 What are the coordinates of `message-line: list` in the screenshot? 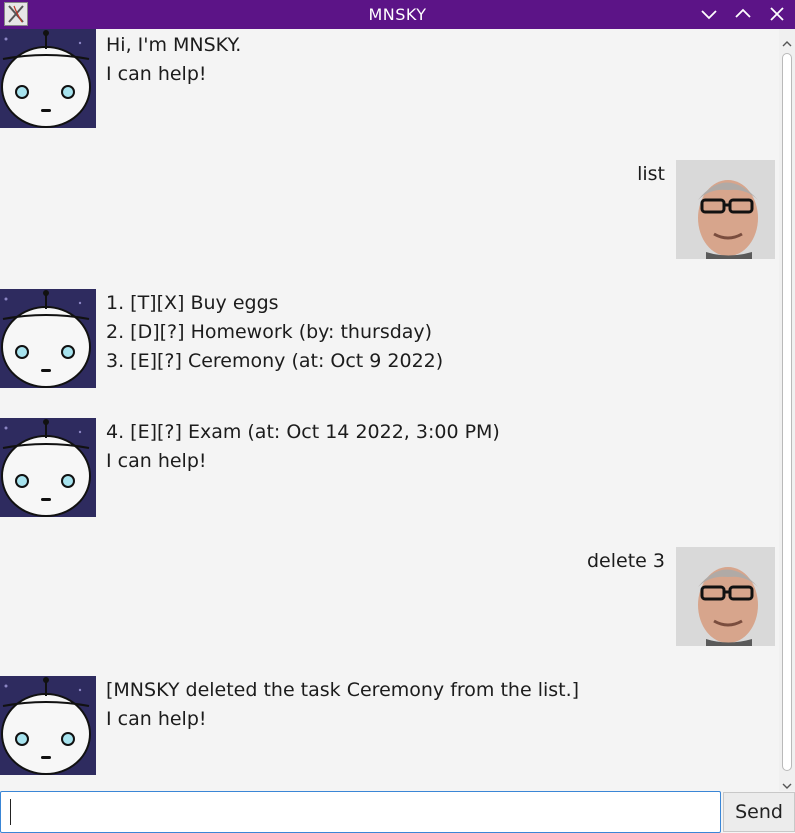 It's located at (651, 174).